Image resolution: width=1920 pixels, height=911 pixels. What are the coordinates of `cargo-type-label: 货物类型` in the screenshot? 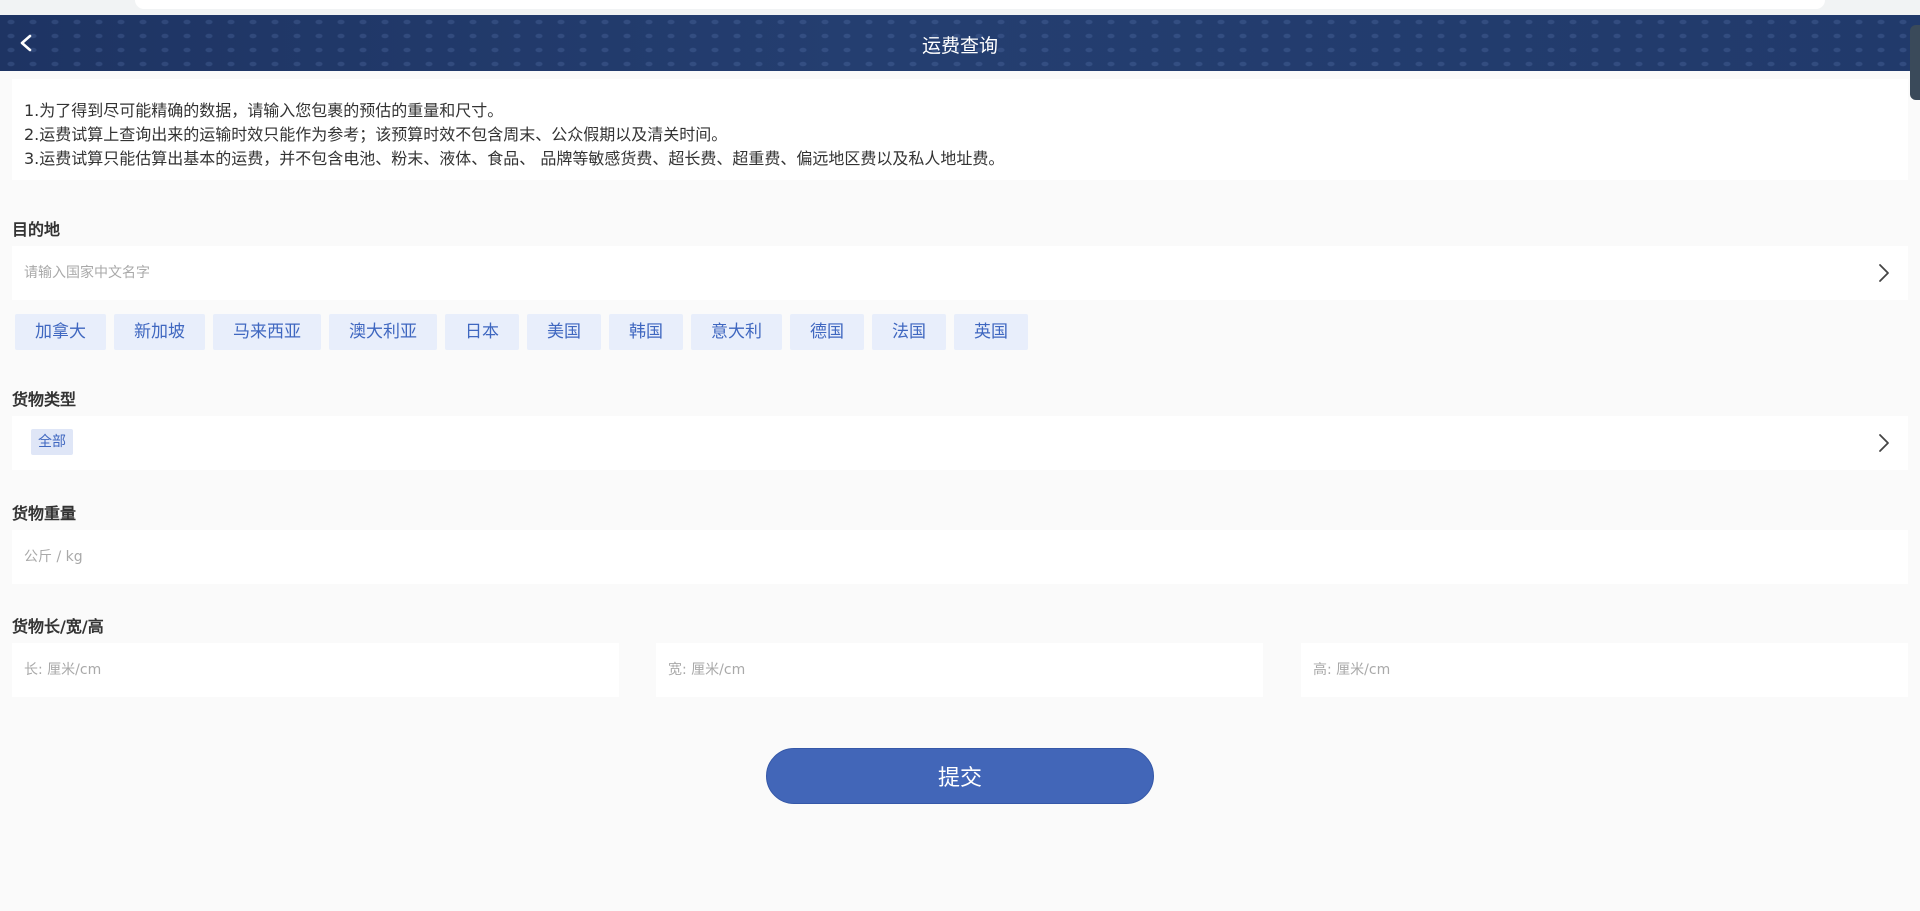 It's located at (44, 399).